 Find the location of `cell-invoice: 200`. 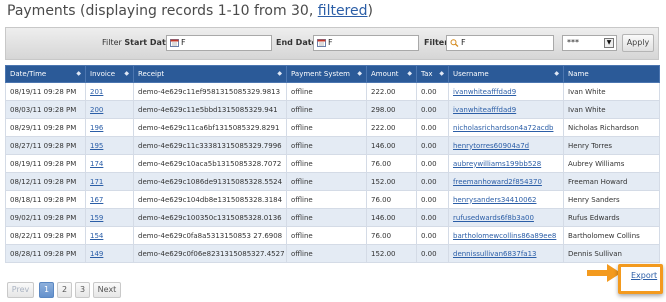

cell-invoice: 200 is located at coordinates (109, 109).